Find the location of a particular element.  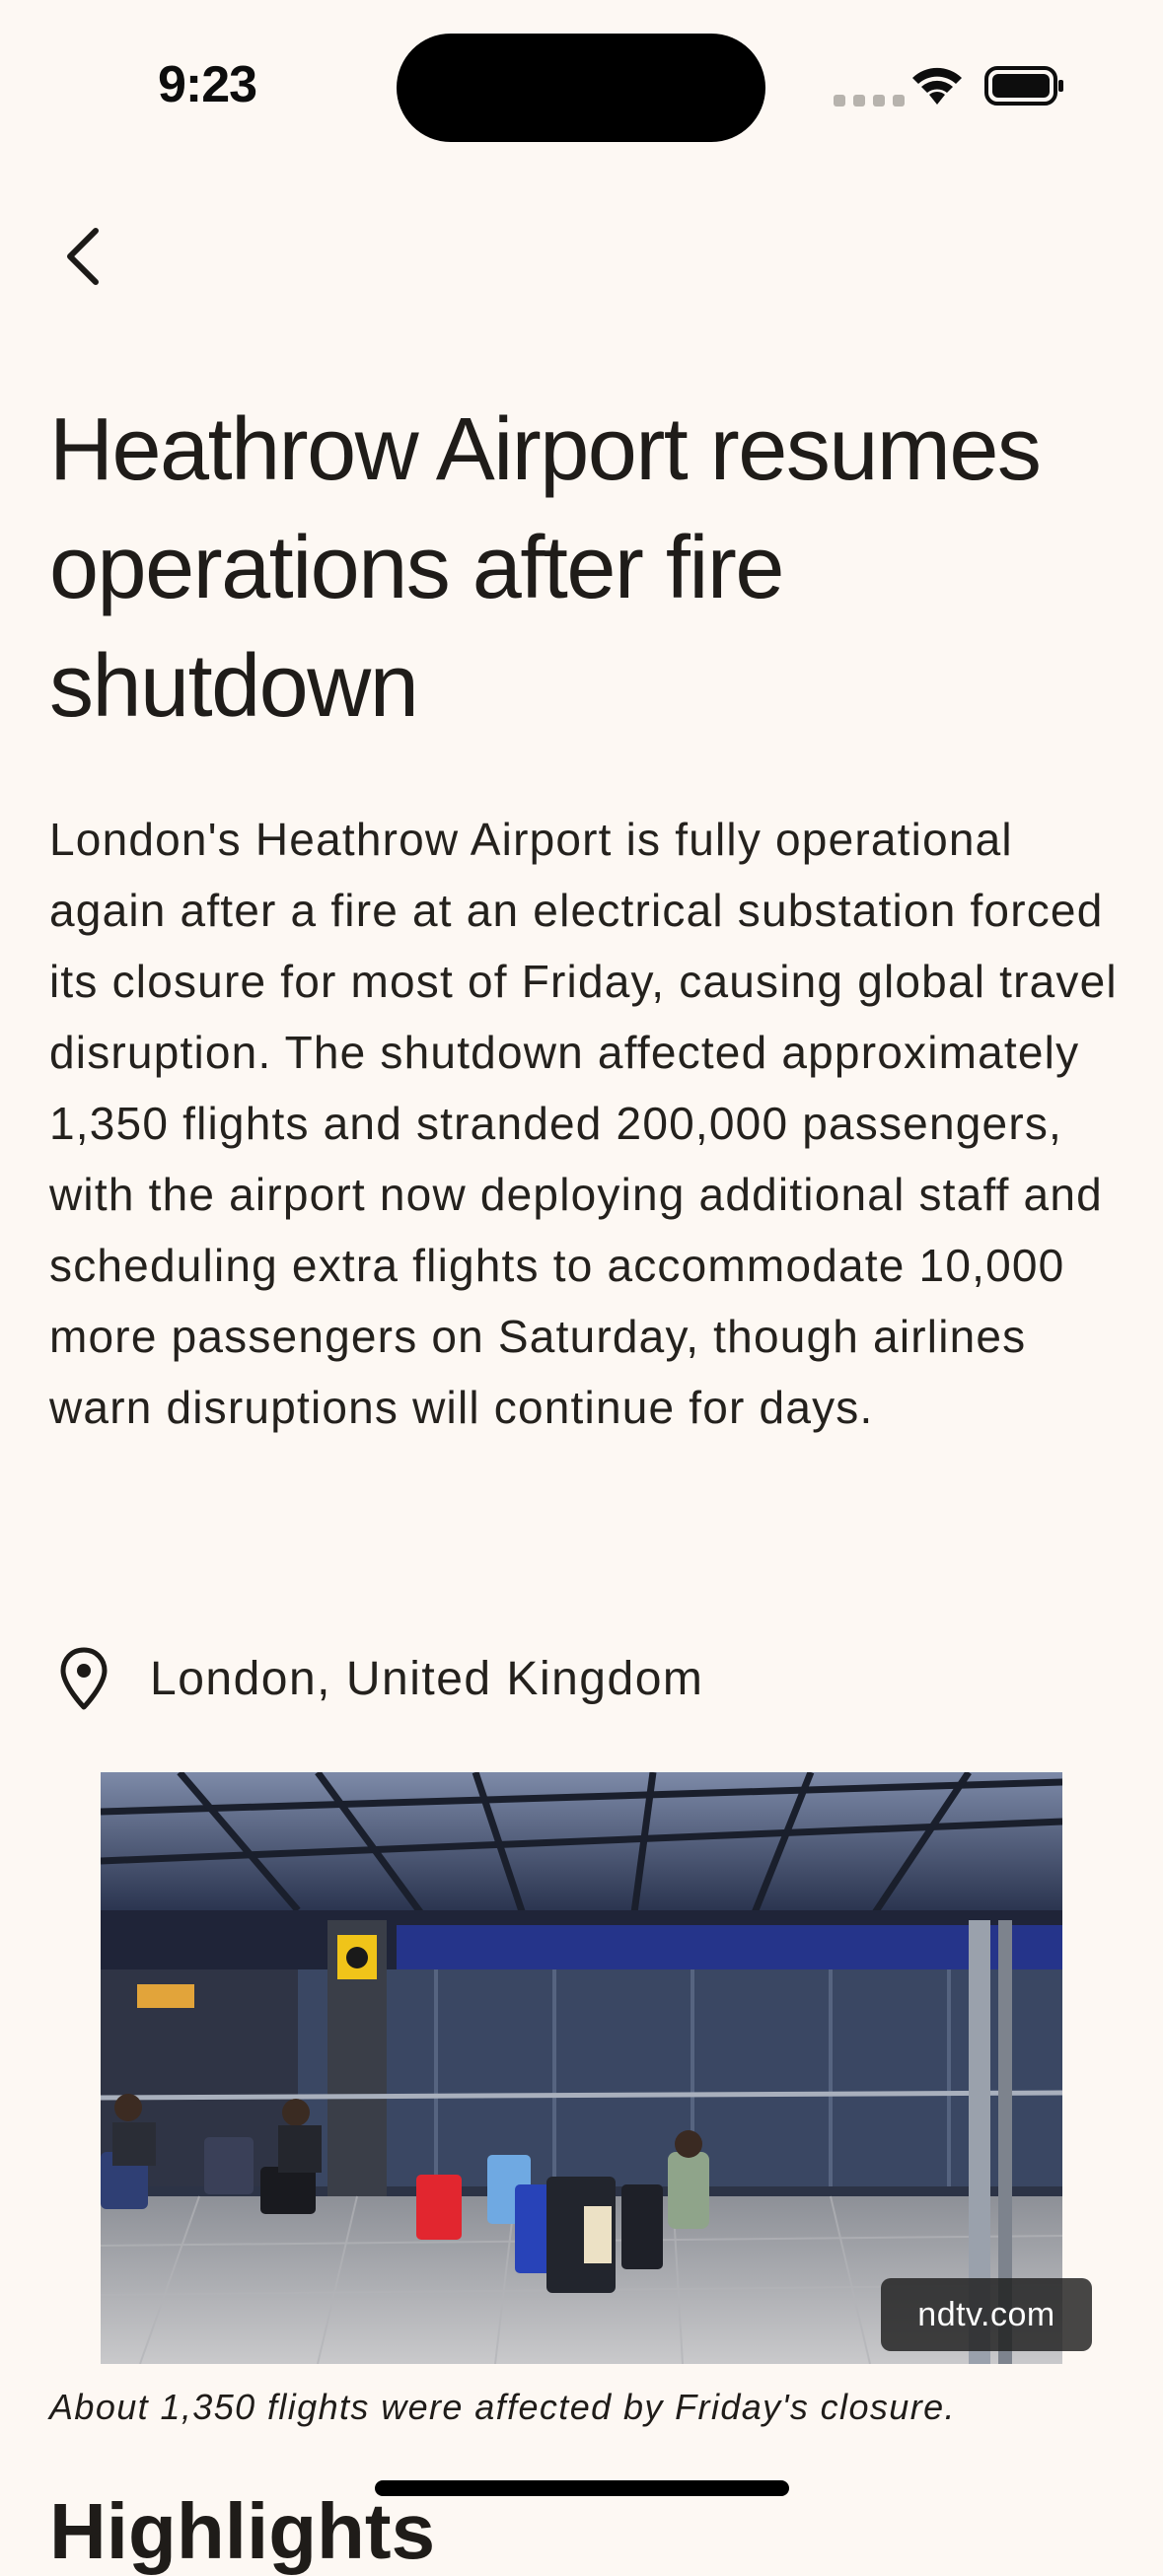

highlights-heading: Highlights is located at coordinates (242, 2531).